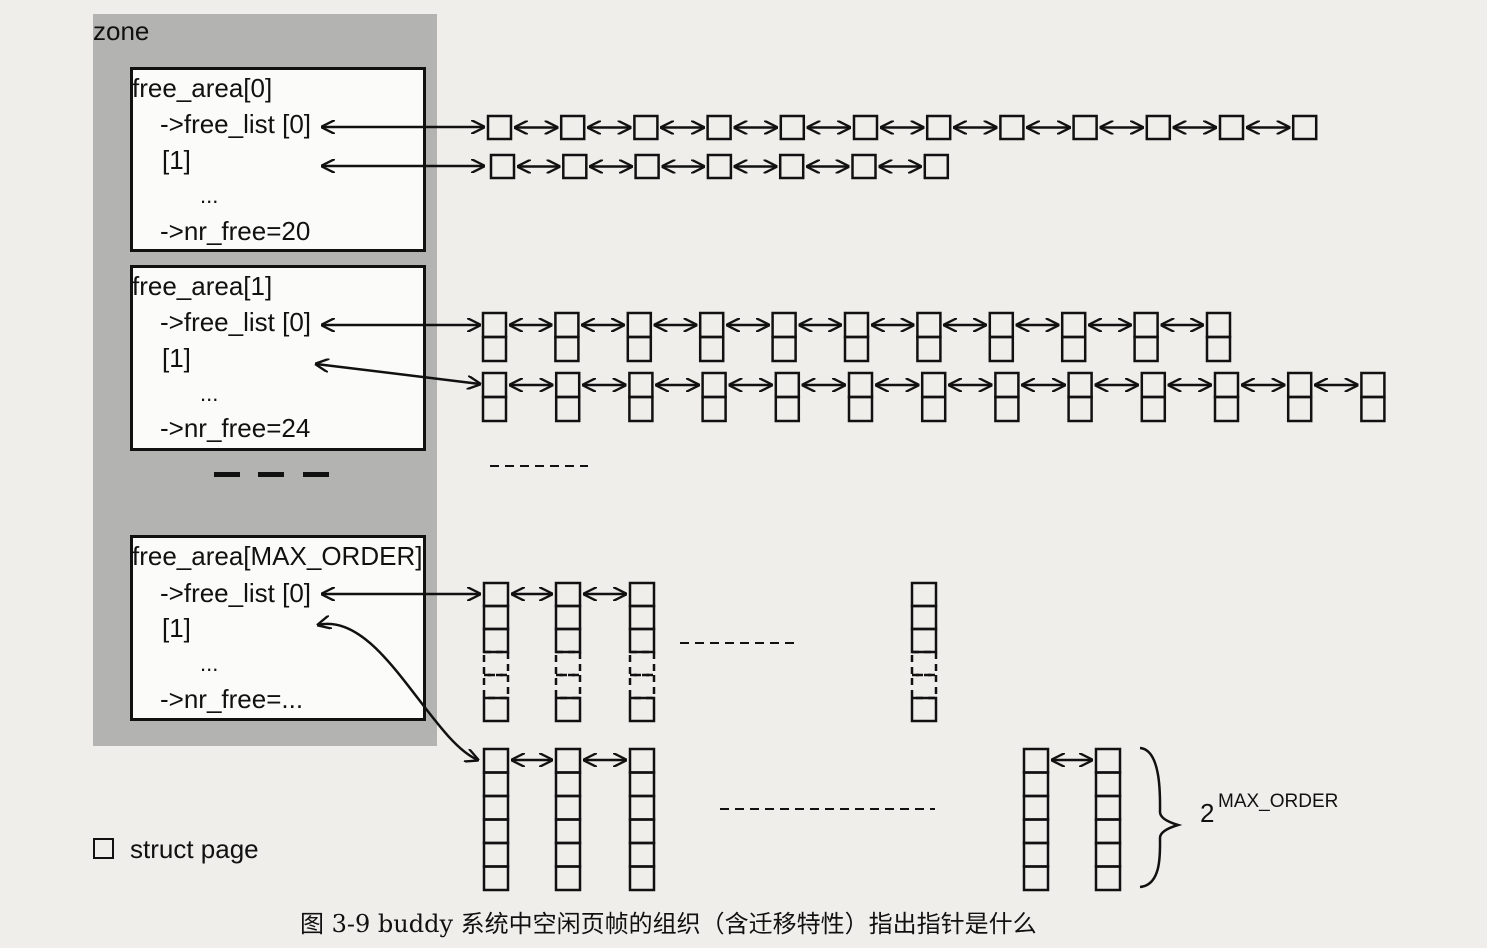  Describe the element at coordinates (398, 374) in the screenshot. I see `pointer-order1-list1` at that location.